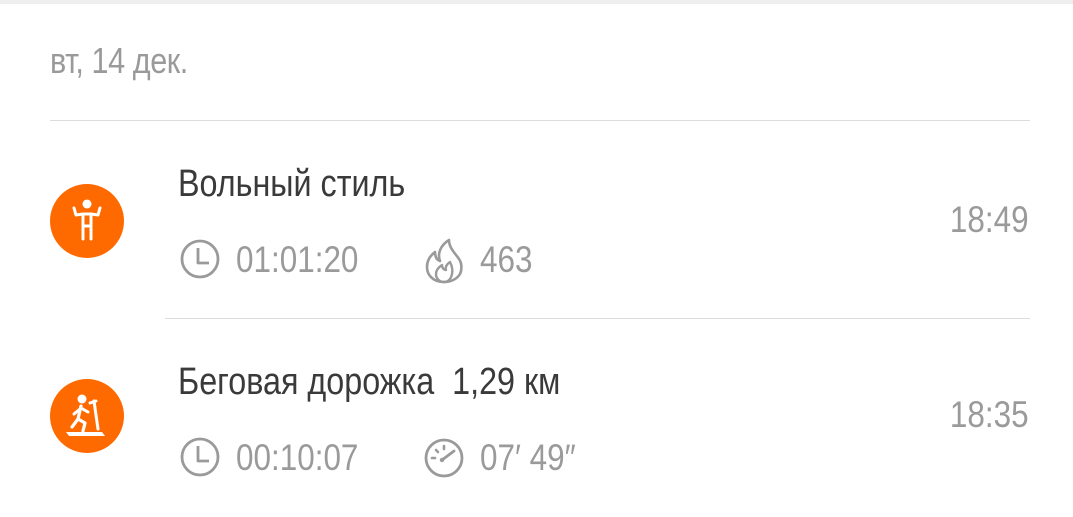 The width and height of the screenshot is (1073, 517). Describe the element at coordinates (444, 458) in the screenshot. I see `pace-gauge-icon` at that location.